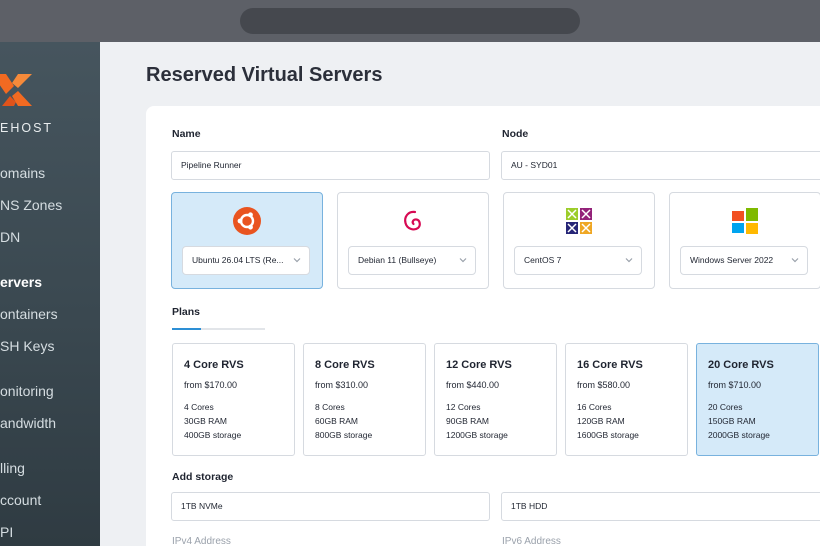  What do you see at coordinates (10, 237) in the screenshot?
I see `sidebar-item-cdn: DN` at bounding box center [10, 237].